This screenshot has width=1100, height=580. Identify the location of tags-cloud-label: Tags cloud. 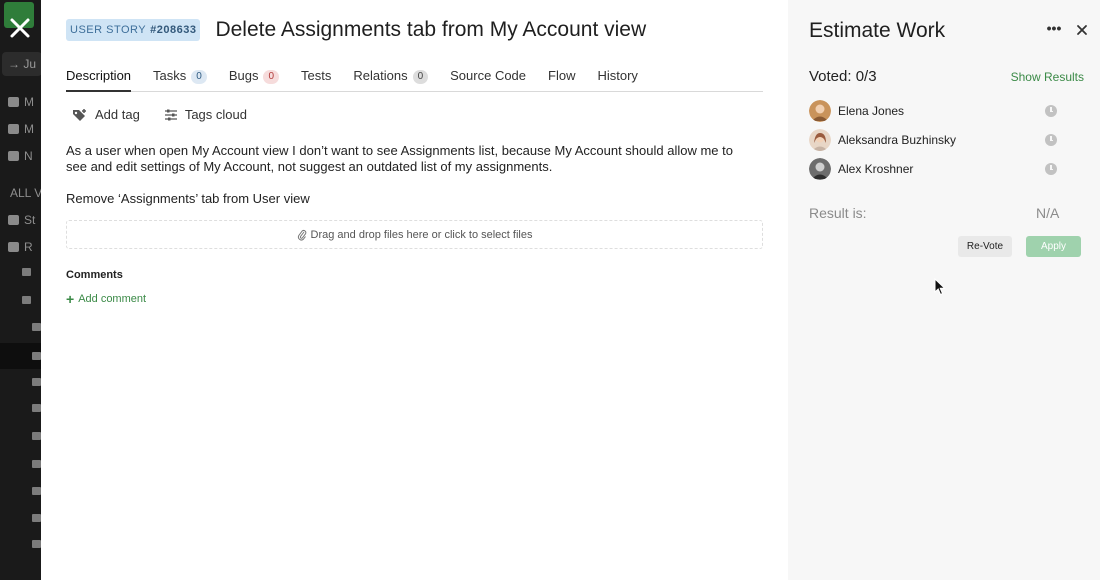
(215, 114).